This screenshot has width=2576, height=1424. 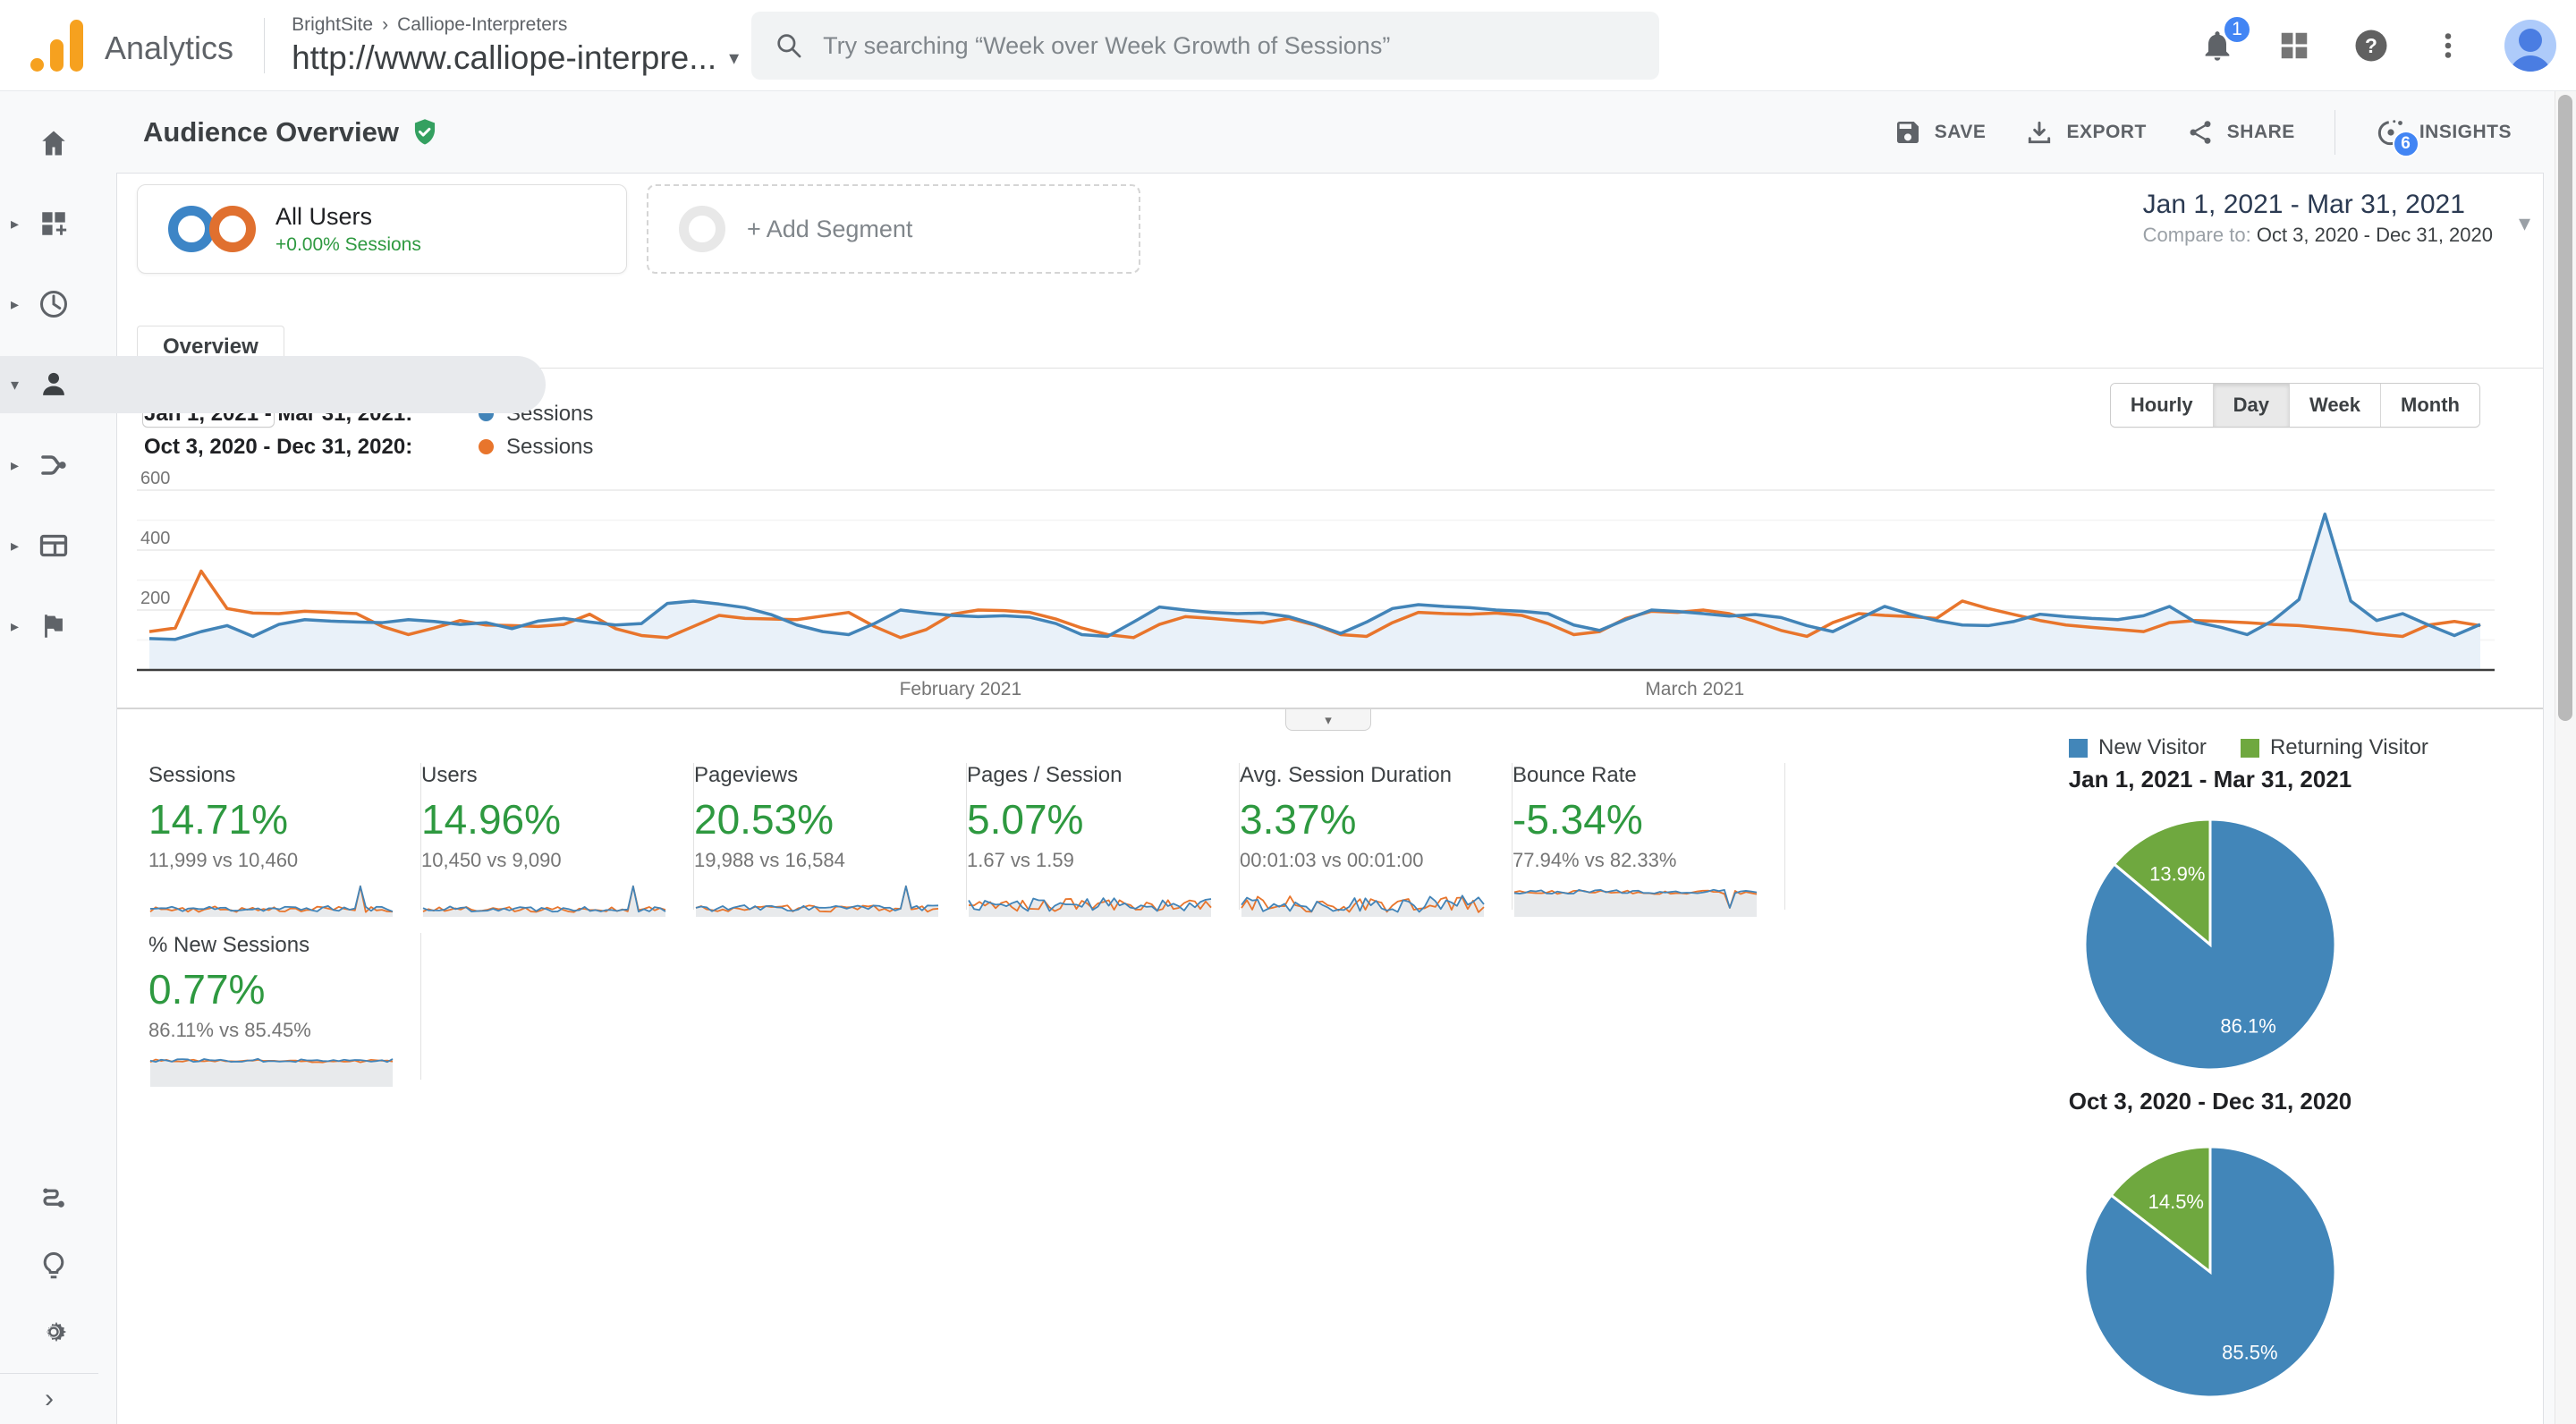 What do you see at coordinates (2530, 46) in the screenshot?
I see `account-avatar` at bounding box center [2530, 46].